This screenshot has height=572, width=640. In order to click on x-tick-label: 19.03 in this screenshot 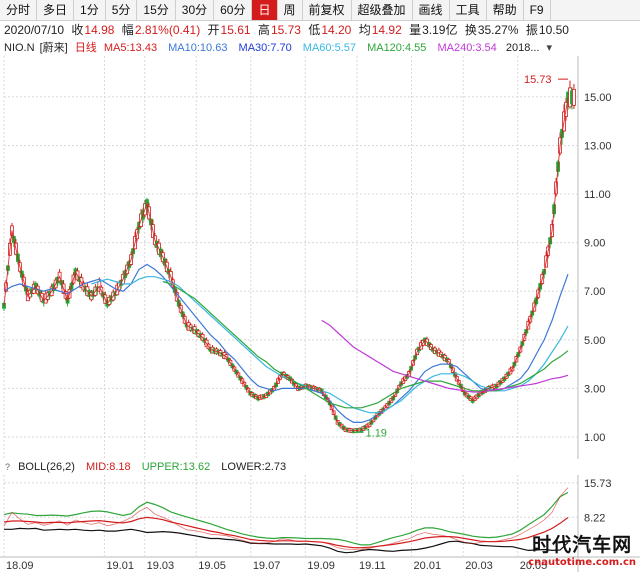, I will do `click(161, 566)`.